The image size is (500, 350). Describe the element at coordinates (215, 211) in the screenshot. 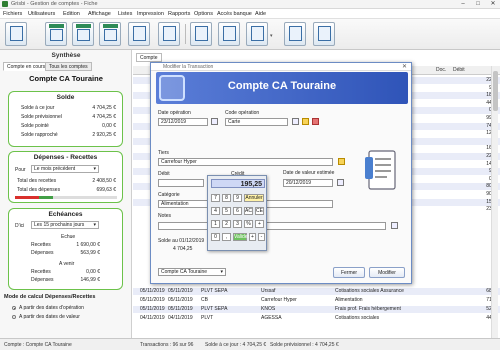

I see `calc-key-4: 4` at that location.